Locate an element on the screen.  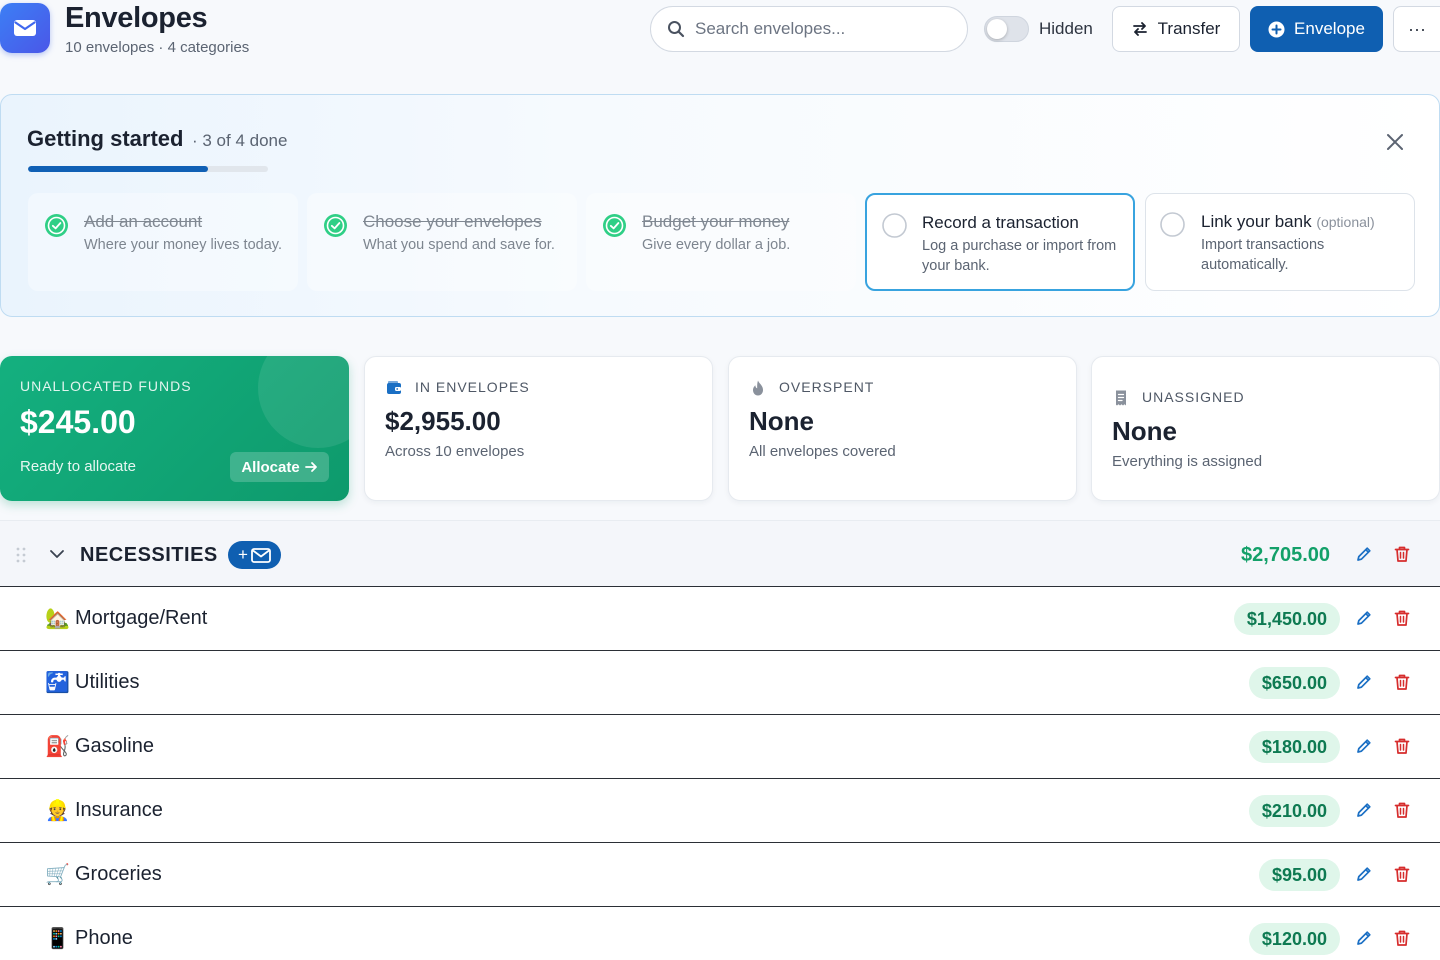
add-envelope-button-label: Envelope is located at coordinates (1329, 28).